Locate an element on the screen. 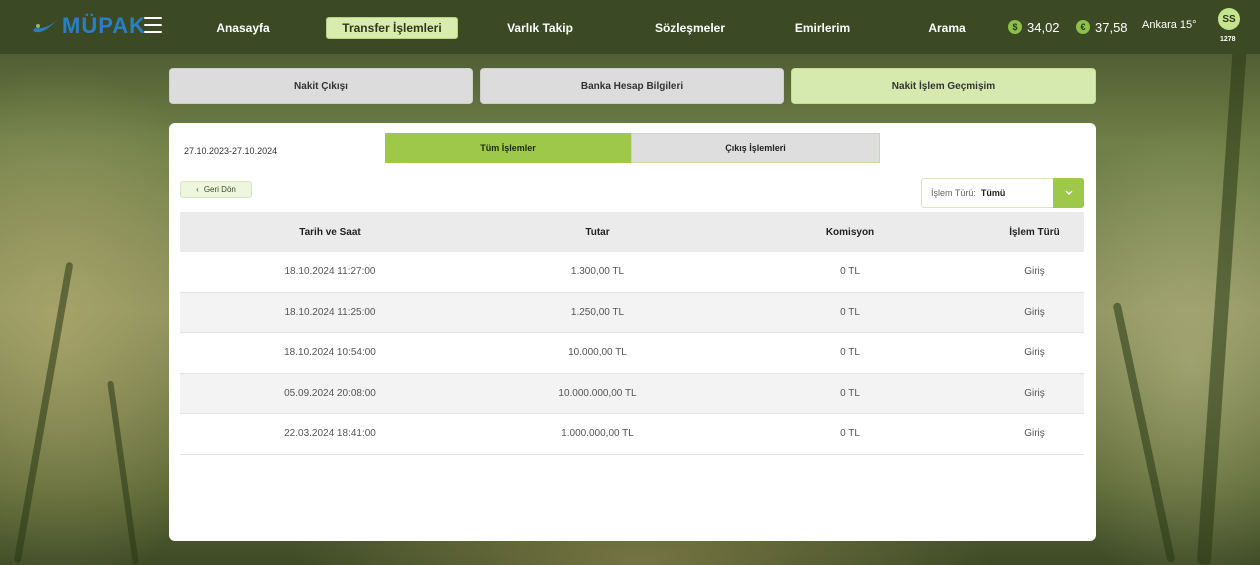  nav-item-anasayfa: Anasayfa is located at coordinates (243, 28).